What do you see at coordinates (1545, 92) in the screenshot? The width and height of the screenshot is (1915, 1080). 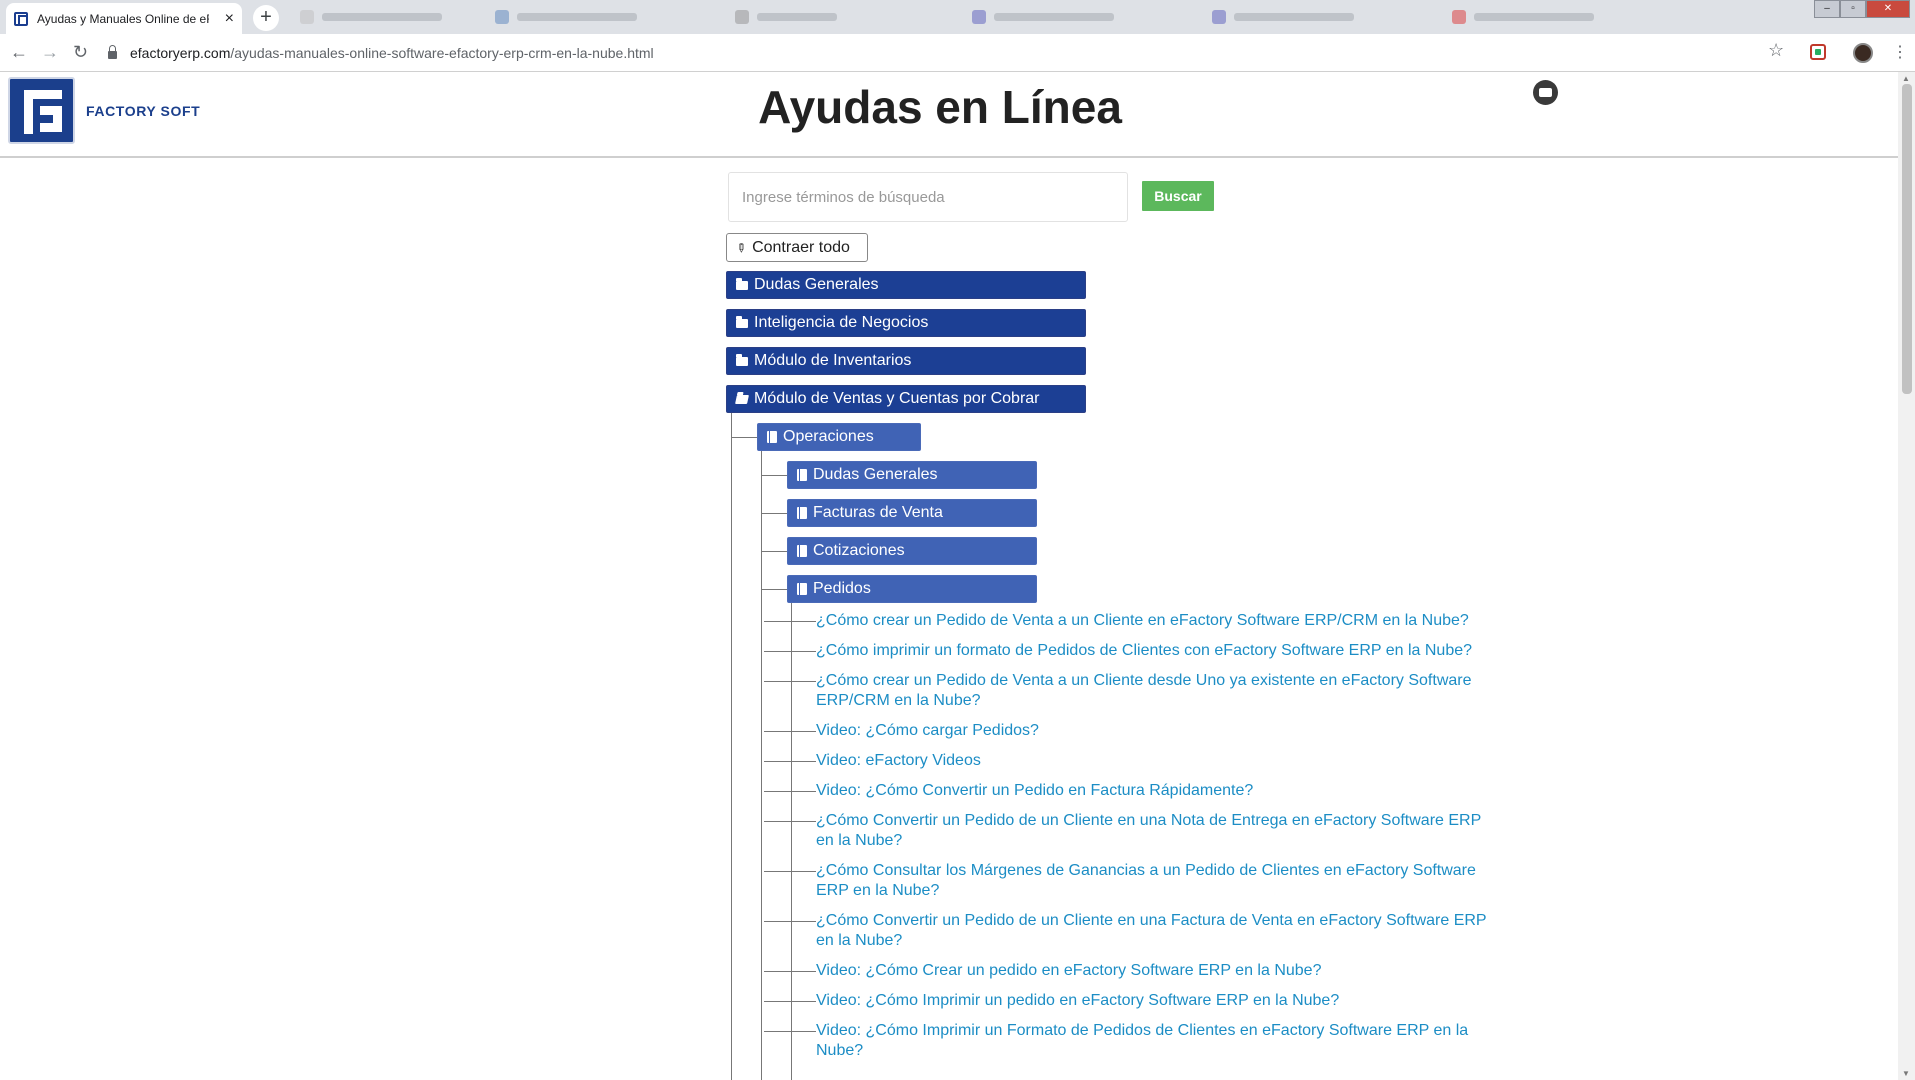 I see `youtube-icon` at bounding box center [1545, 92].